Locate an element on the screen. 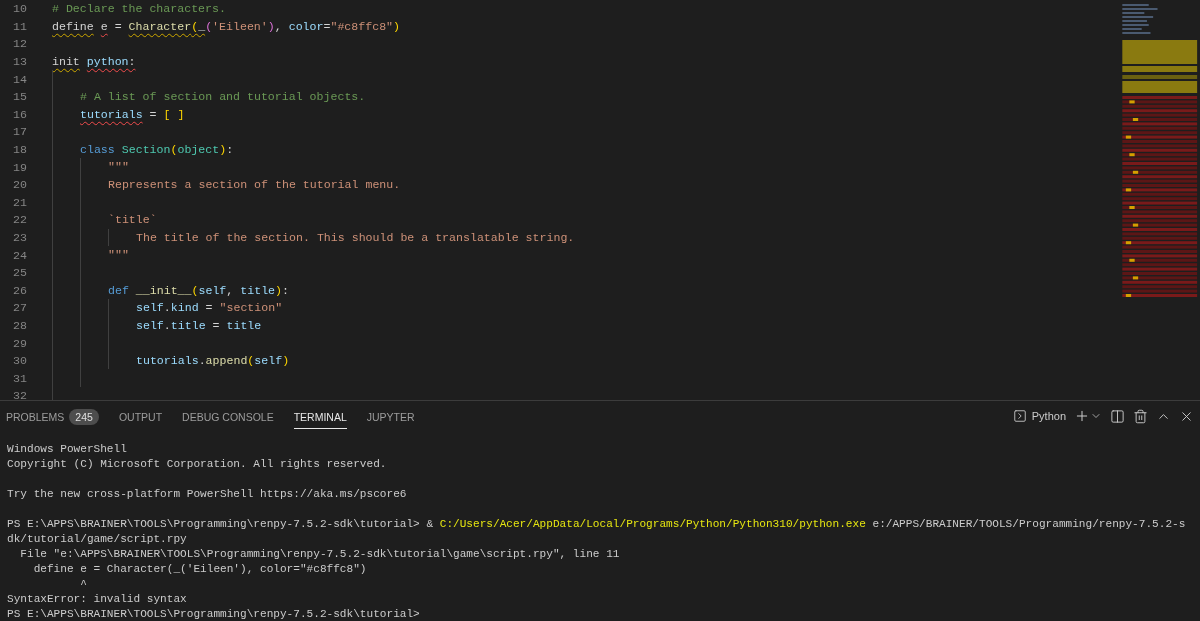 Image resolution: width=1200 pixels, height=621 pixels. panel-tab: DEBUG CONSOLE is located at coordinates (228, 416).